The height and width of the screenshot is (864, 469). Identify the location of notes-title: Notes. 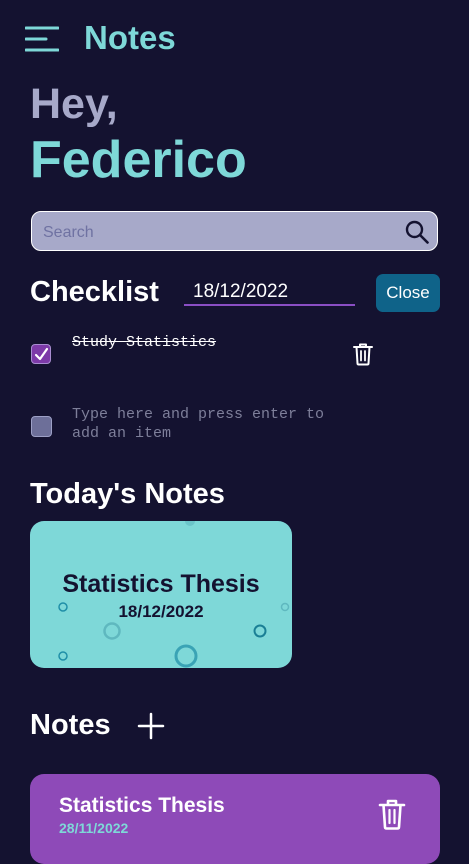
(70, 725).